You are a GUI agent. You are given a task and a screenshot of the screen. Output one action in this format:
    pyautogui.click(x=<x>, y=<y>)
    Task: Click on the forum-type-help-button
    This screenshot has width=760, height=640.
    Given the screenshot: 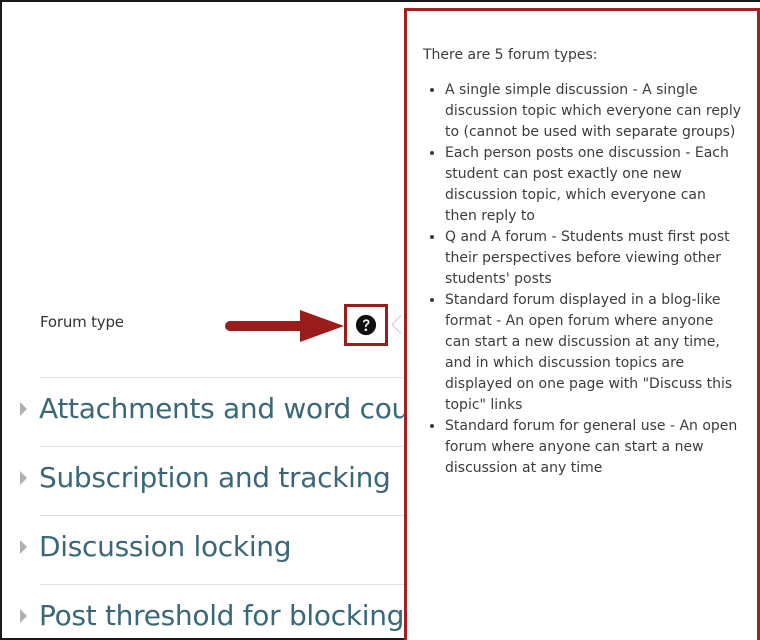 What is the action you would take?
    pyautogui.click(x=366, y=325)
    